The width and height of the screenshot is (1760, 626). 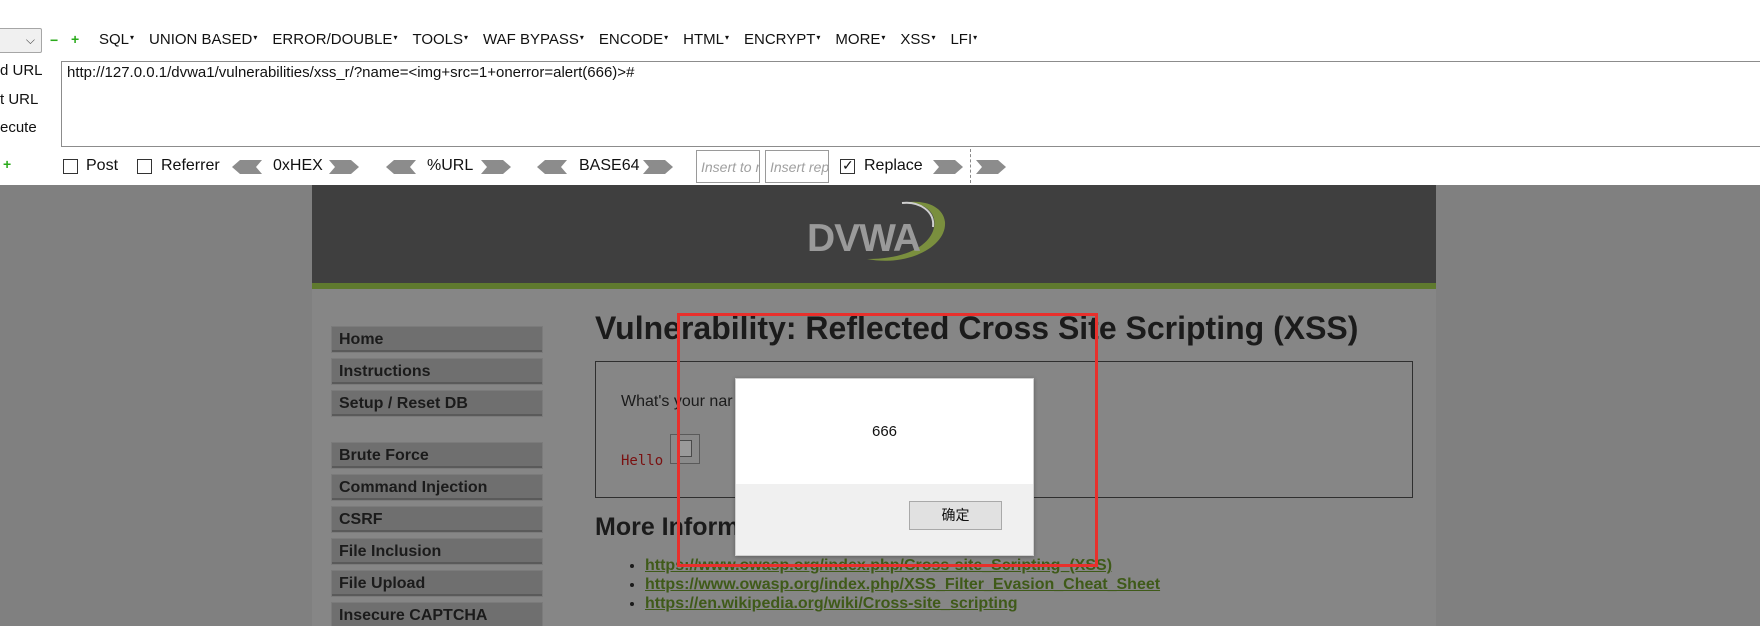 I want to click on hackbar-menu-label: MORE, so click(x=858, y=39).